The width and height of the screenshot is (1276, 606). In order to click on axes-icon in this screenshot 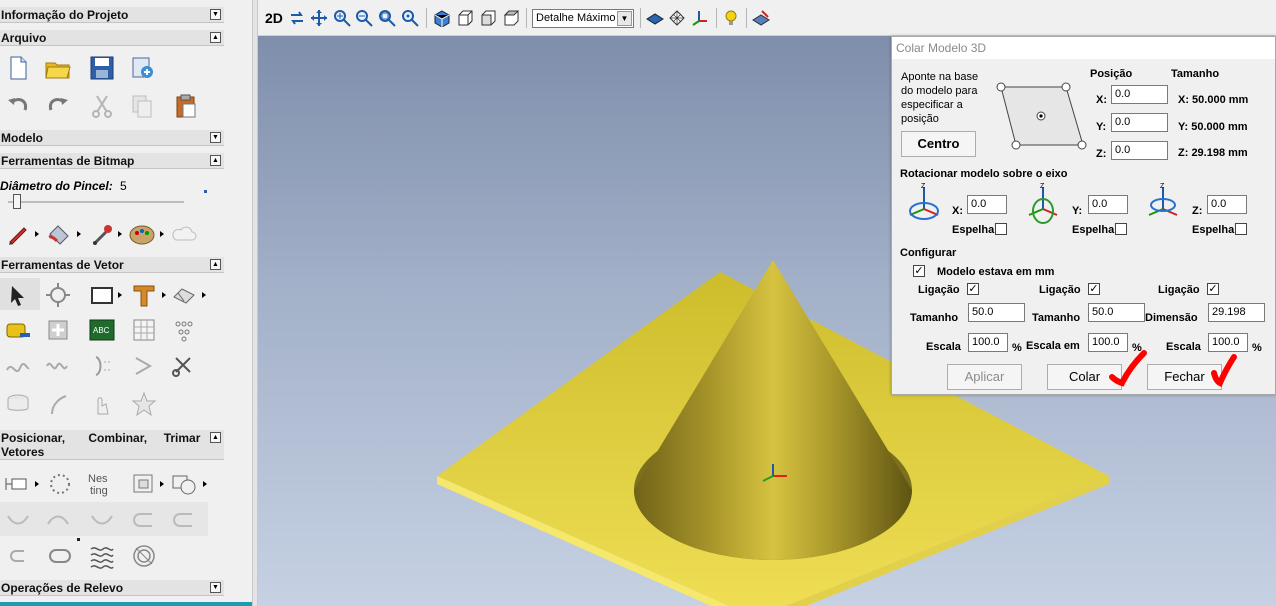, I will do `click(700, 18)`.